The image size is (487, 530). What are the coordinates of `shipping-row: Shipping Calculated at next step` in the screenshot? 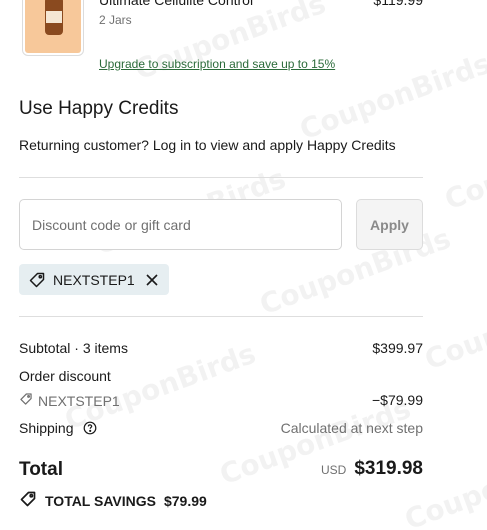 It's located at (221, 429).